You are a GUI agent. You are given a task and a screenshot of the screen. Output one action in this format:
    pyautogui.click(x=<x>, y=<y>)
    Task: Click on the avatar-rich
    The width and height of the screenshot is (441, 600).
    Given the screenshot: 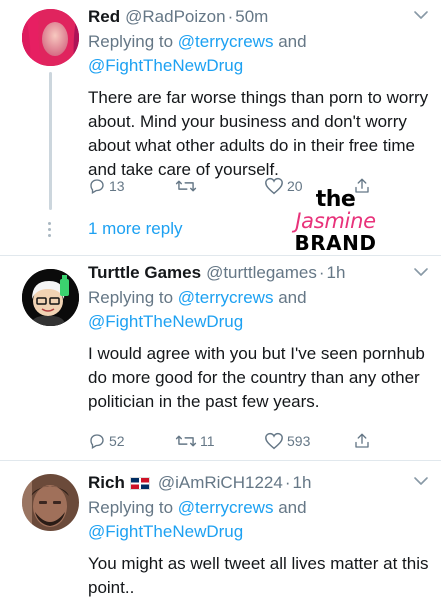 What is the action you would take?
    pyautogui.click(x=50, y=502)
    